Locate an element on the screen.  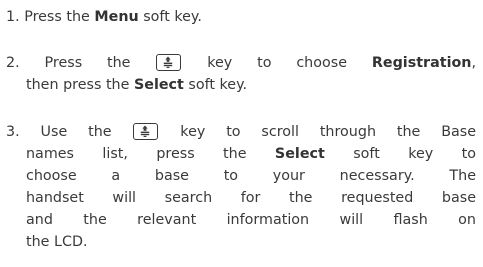
step-1-line: 1. Press the Menu soft key. is located at coordinates (104, 17).